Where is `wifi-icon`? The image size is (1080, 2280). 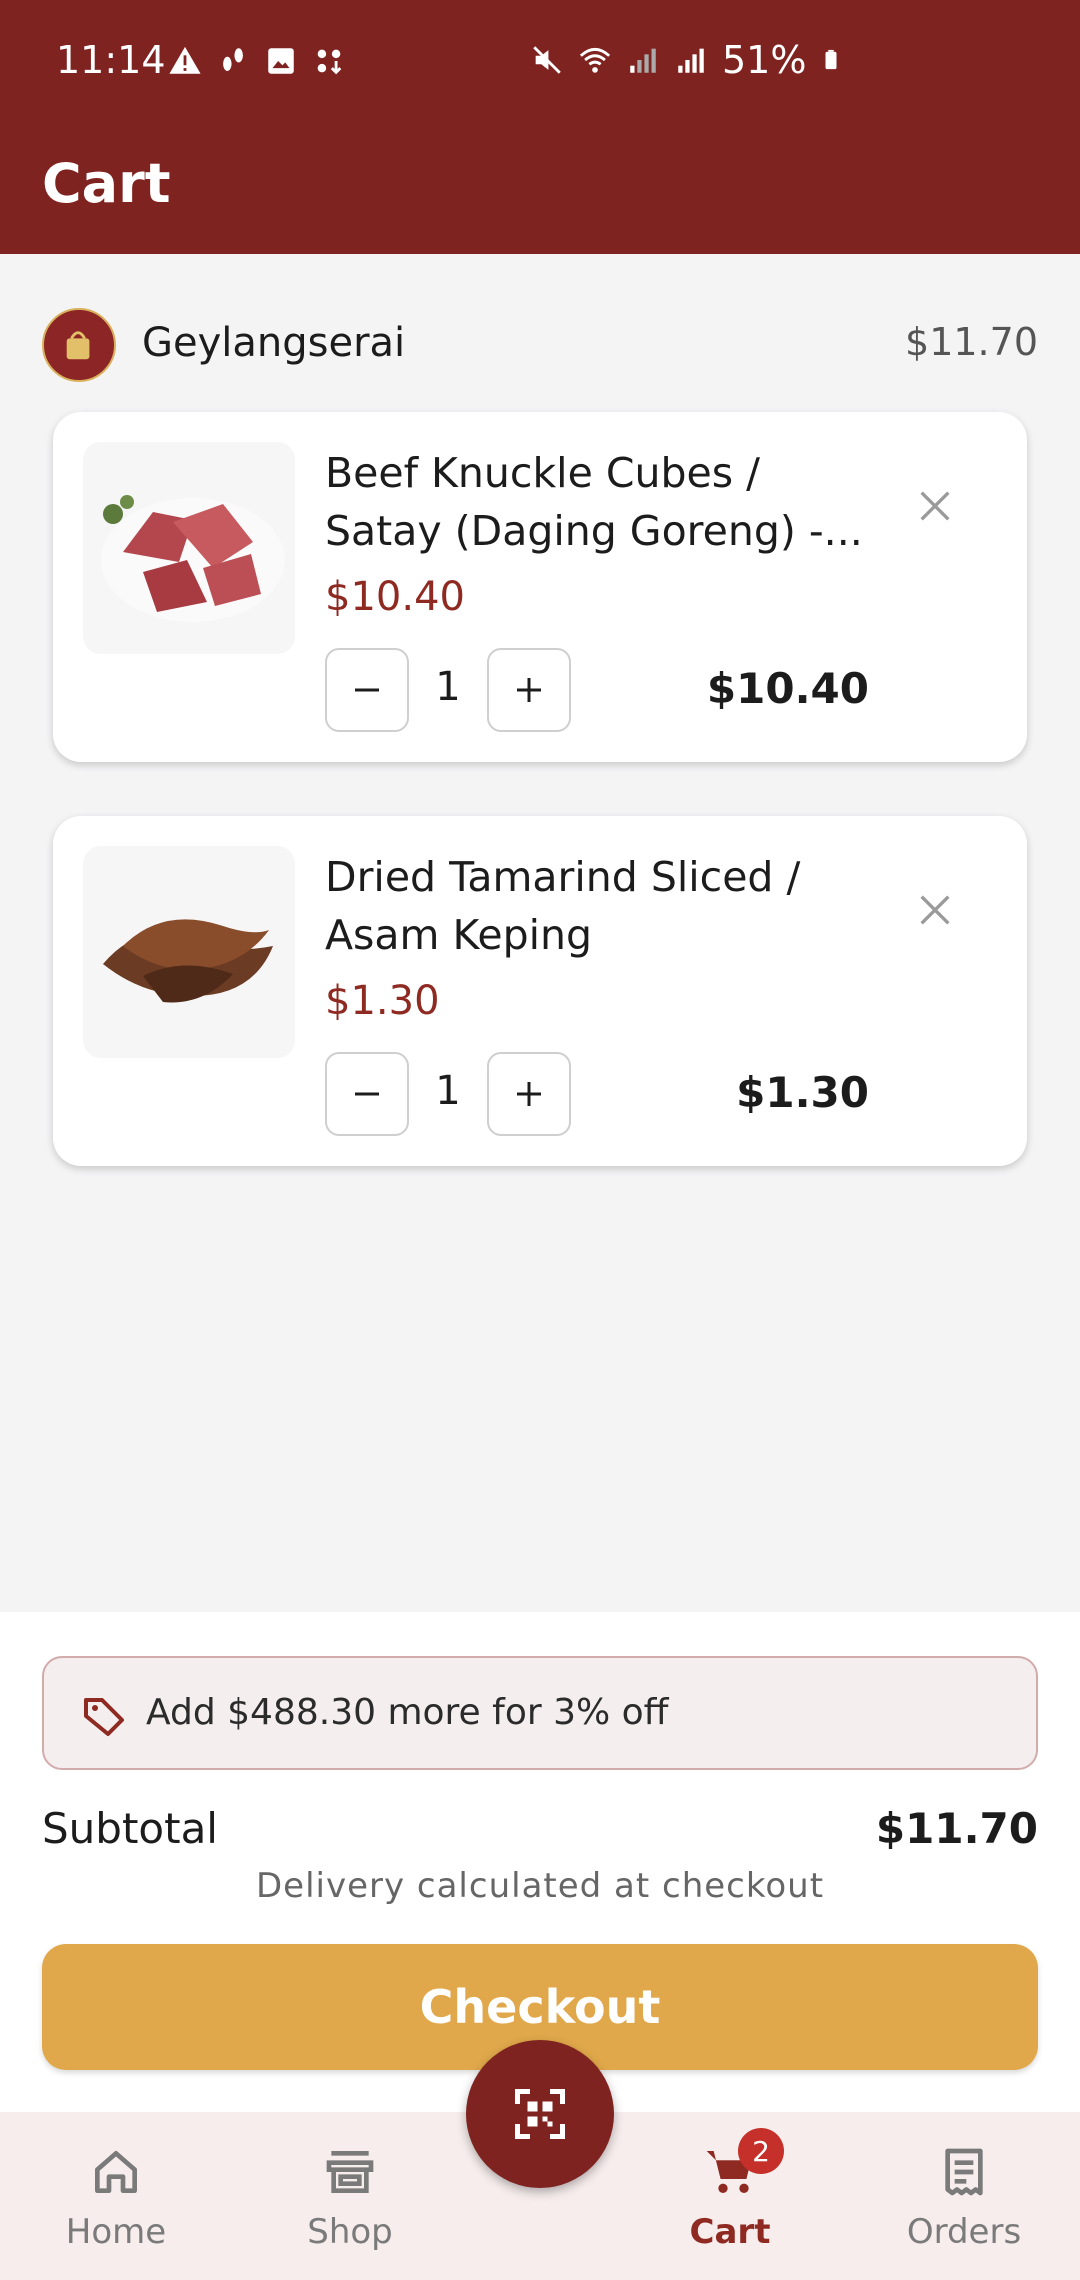
wifi-icon is located at coordinates (595, 60).